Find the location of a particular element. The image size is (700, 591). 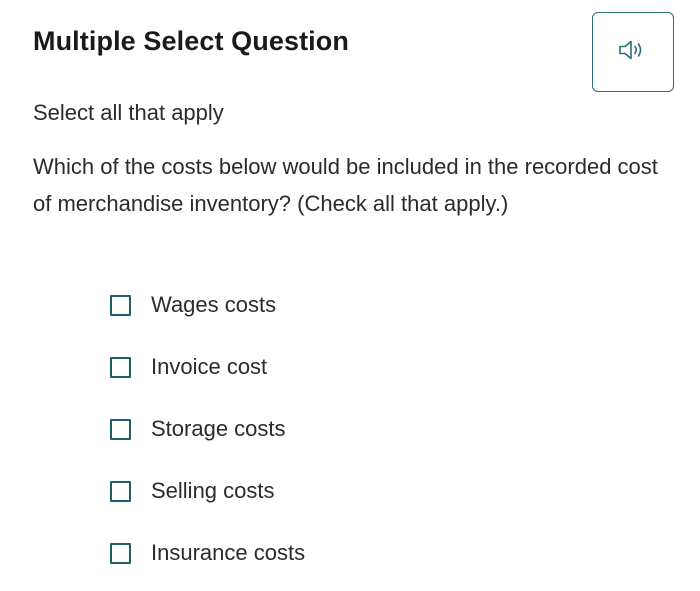

read-aloud-button is located at coordinates (633, 52).